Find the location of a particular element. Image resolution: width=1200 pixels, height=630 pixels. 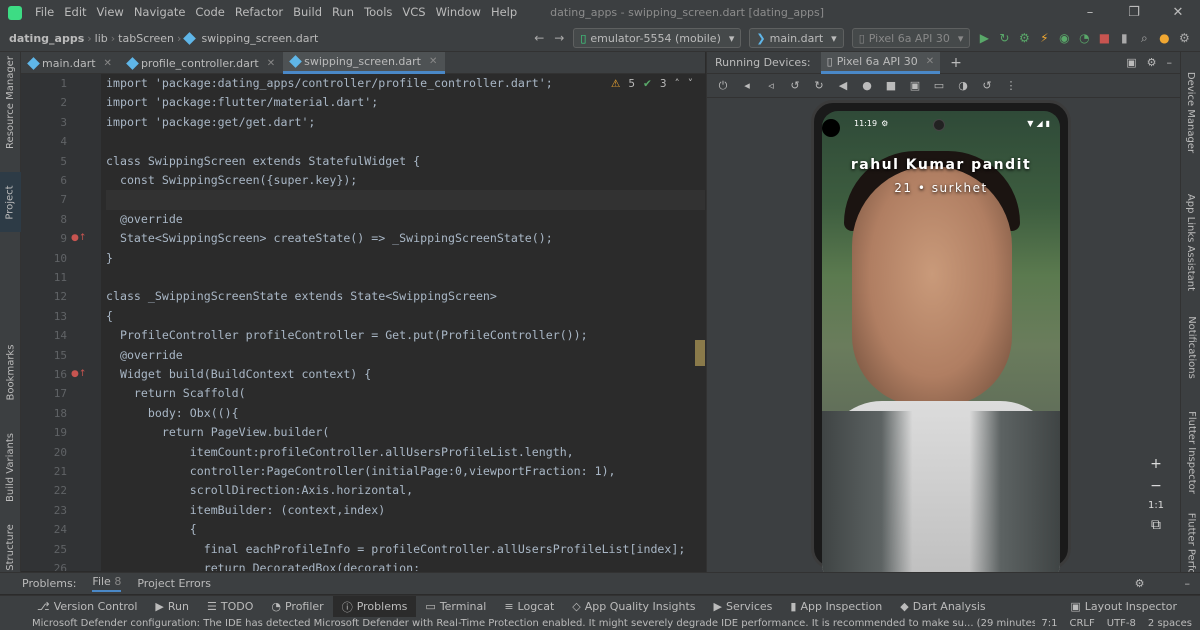

menu-refactor: Refactor is located at coordinates (259, 12).